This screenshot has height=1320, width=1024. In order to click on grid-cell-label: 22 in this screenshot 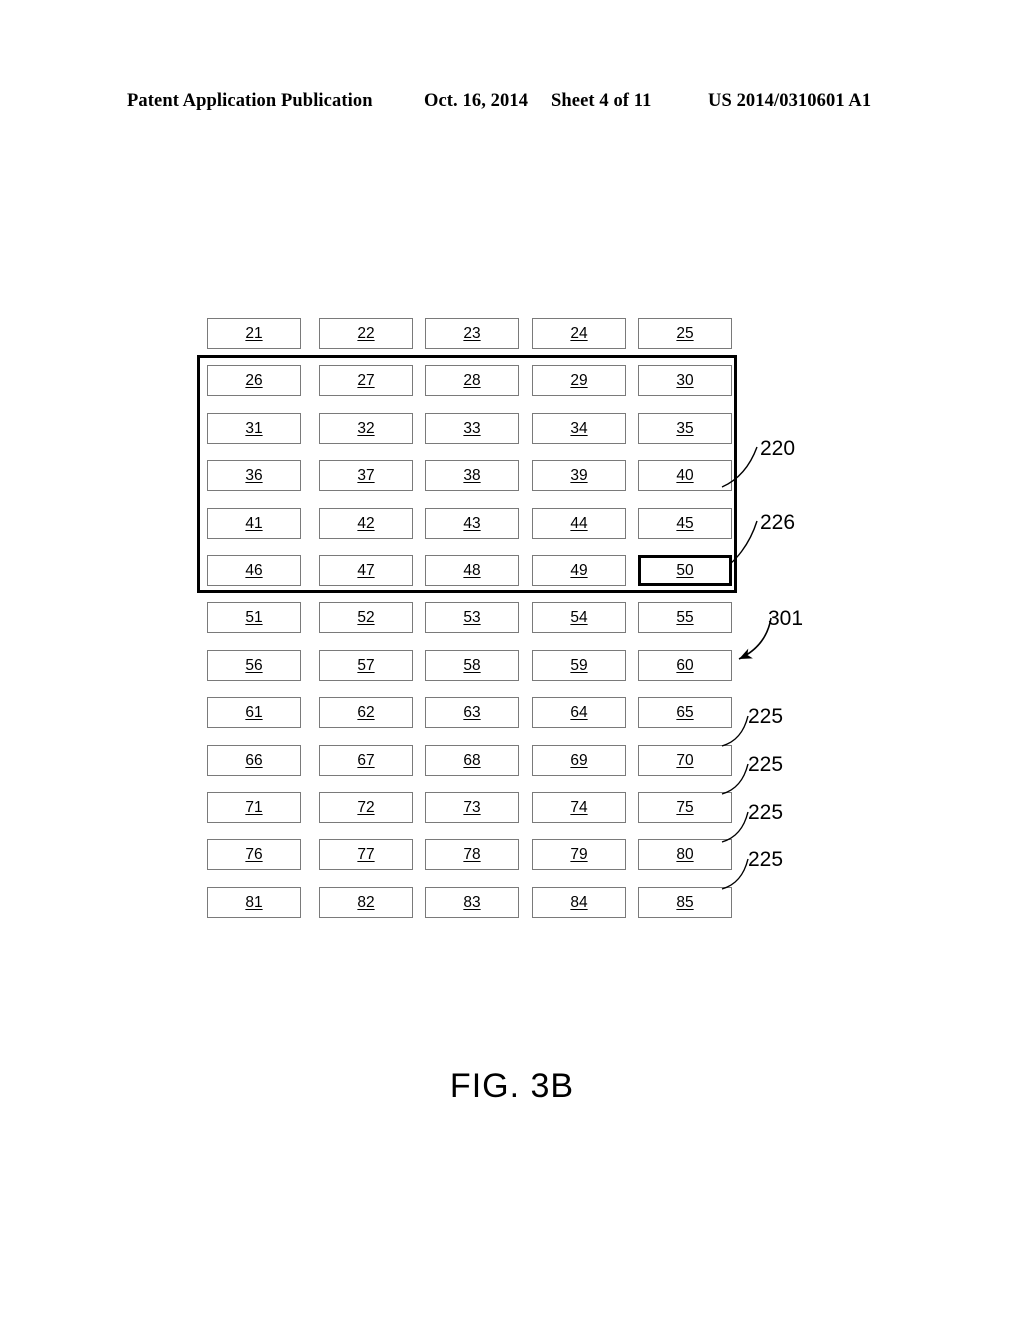, I will do `click(366, 333)`.